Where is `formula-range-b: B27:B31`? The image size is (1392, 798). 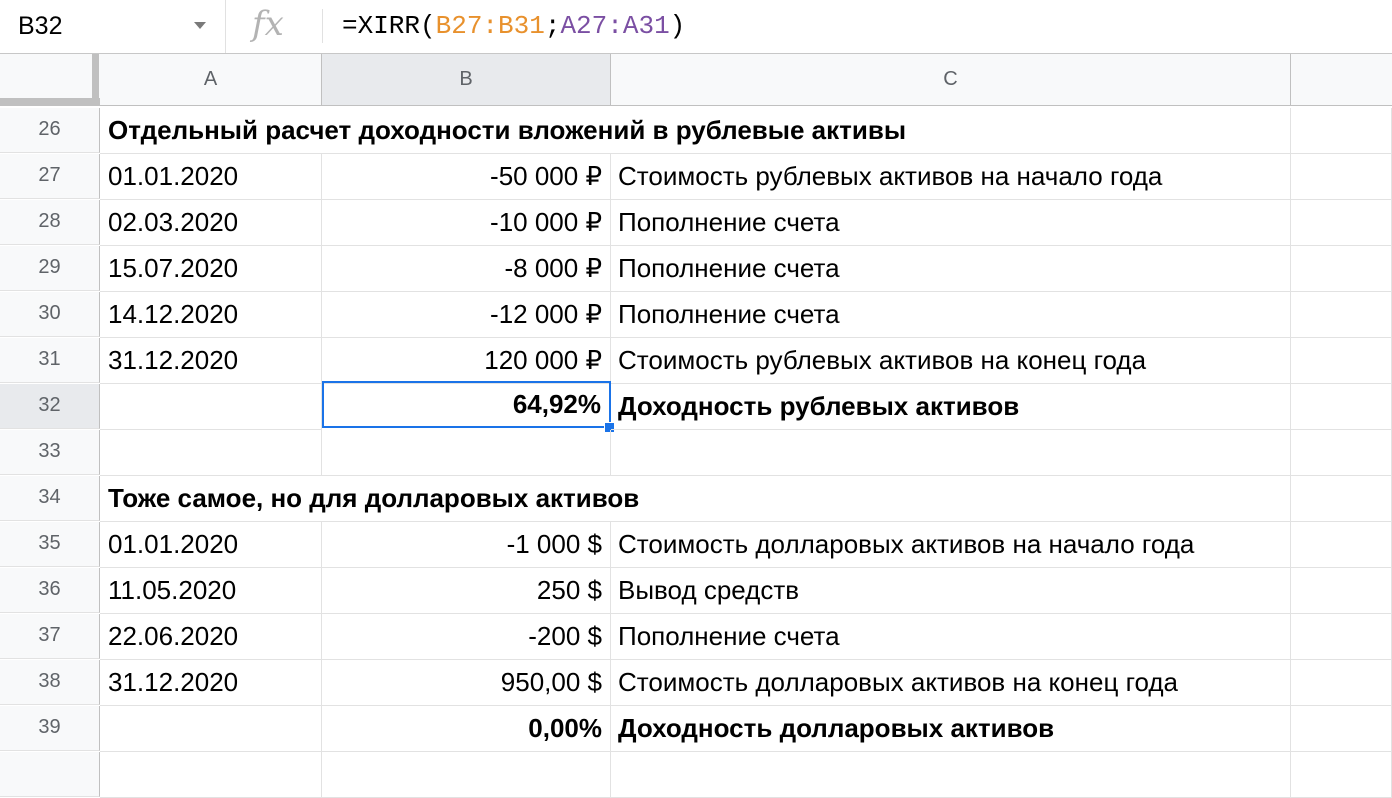
formula-range-b: B27:B31 is located at coordinates (490, 26).